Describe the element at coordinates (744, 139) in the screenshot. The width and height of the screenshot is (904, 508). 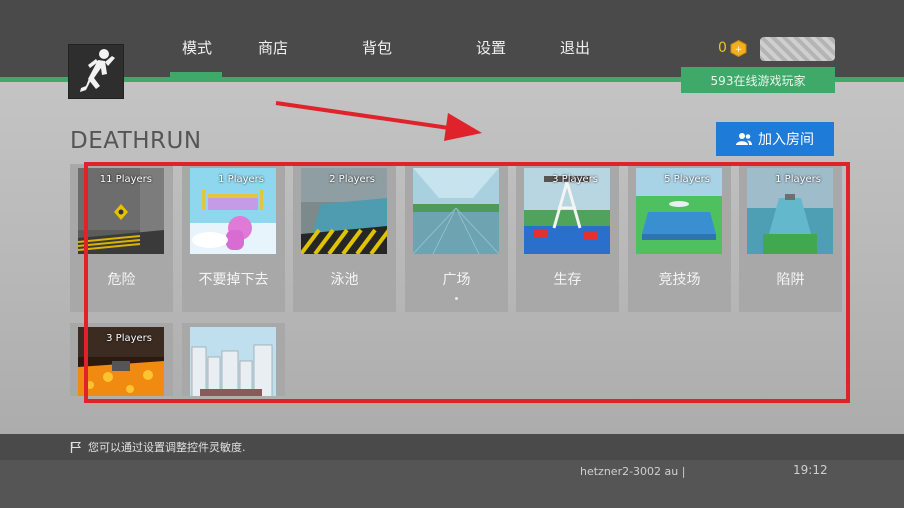
I see `user-group-icon` at that location.